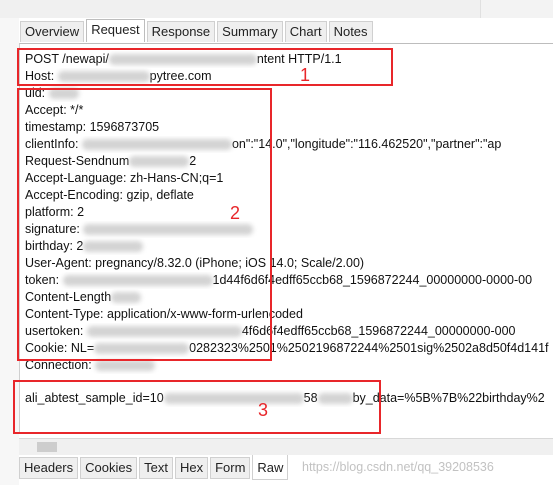 The image size is (553, 485). What do you see at coordinates (286, 446) in the screenshot?
I see `horizontal-scrollbar` at bounding box center [286, 446].